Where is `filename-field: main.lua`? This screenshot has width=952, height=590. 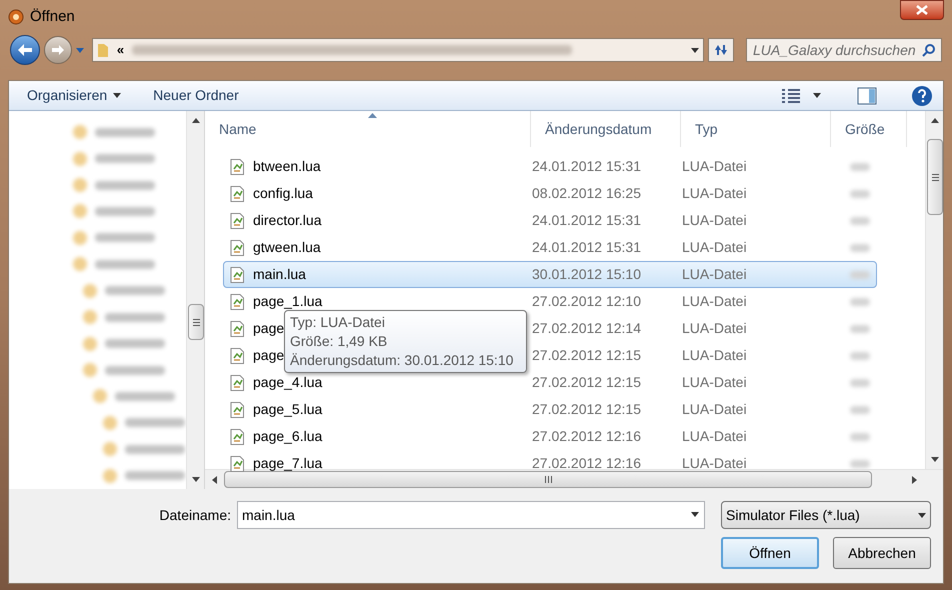
filename-field: main.lua is located at coordinates (471, 515).